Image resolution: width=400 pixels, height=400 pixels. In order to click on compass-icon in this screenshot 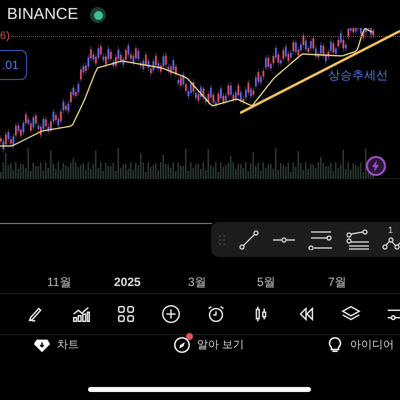, I will do `click(182, 345)`.